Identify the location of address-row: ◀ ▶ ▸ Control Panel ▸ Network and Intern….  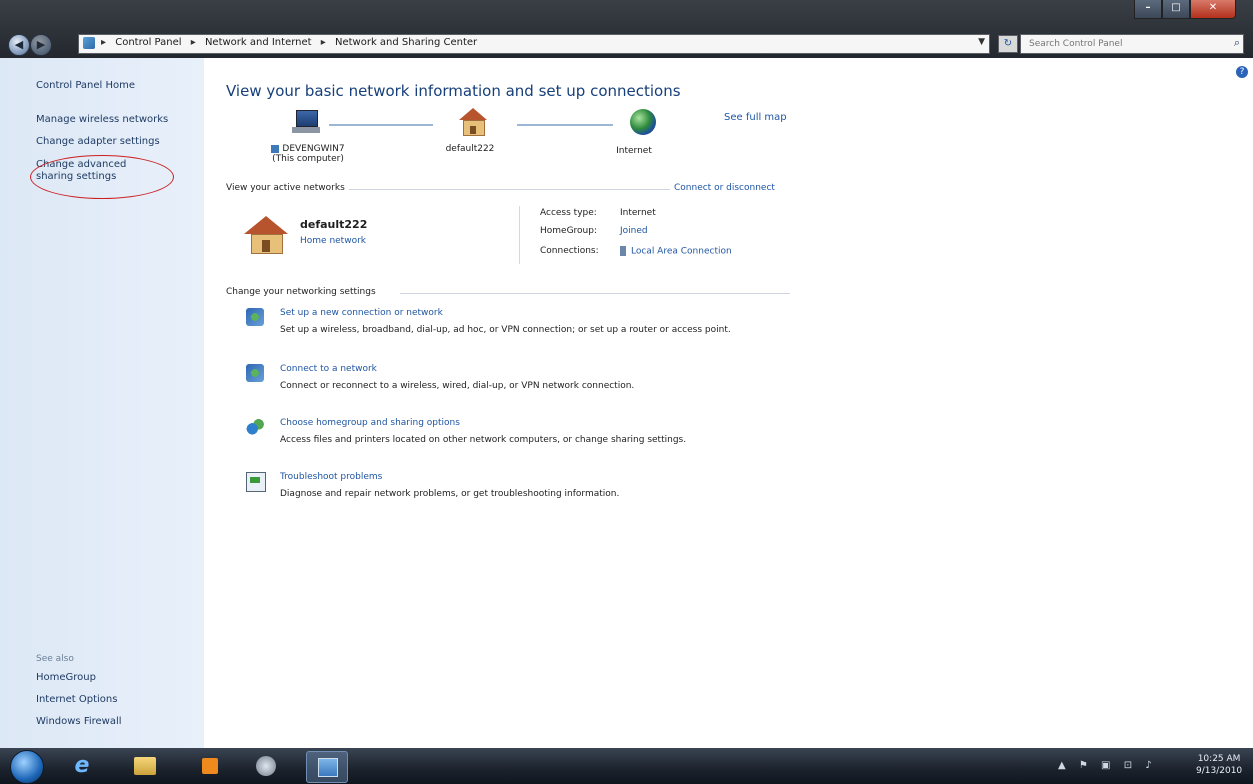
(626, 44).